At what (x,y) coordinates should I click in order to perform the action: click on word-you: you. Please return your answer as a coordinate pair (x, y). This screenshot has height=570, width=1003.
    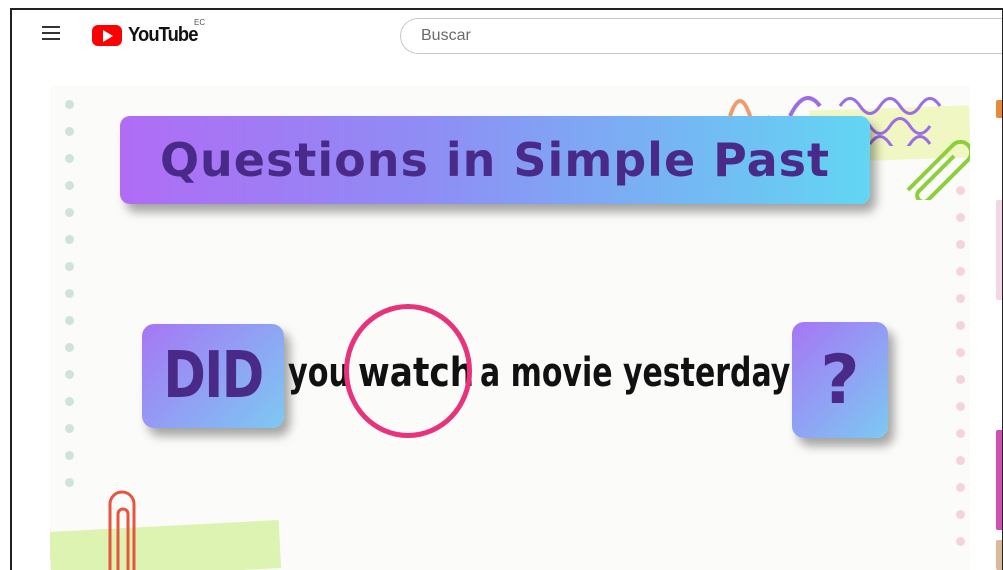
    Looking at the image, I should click on (319, 373).